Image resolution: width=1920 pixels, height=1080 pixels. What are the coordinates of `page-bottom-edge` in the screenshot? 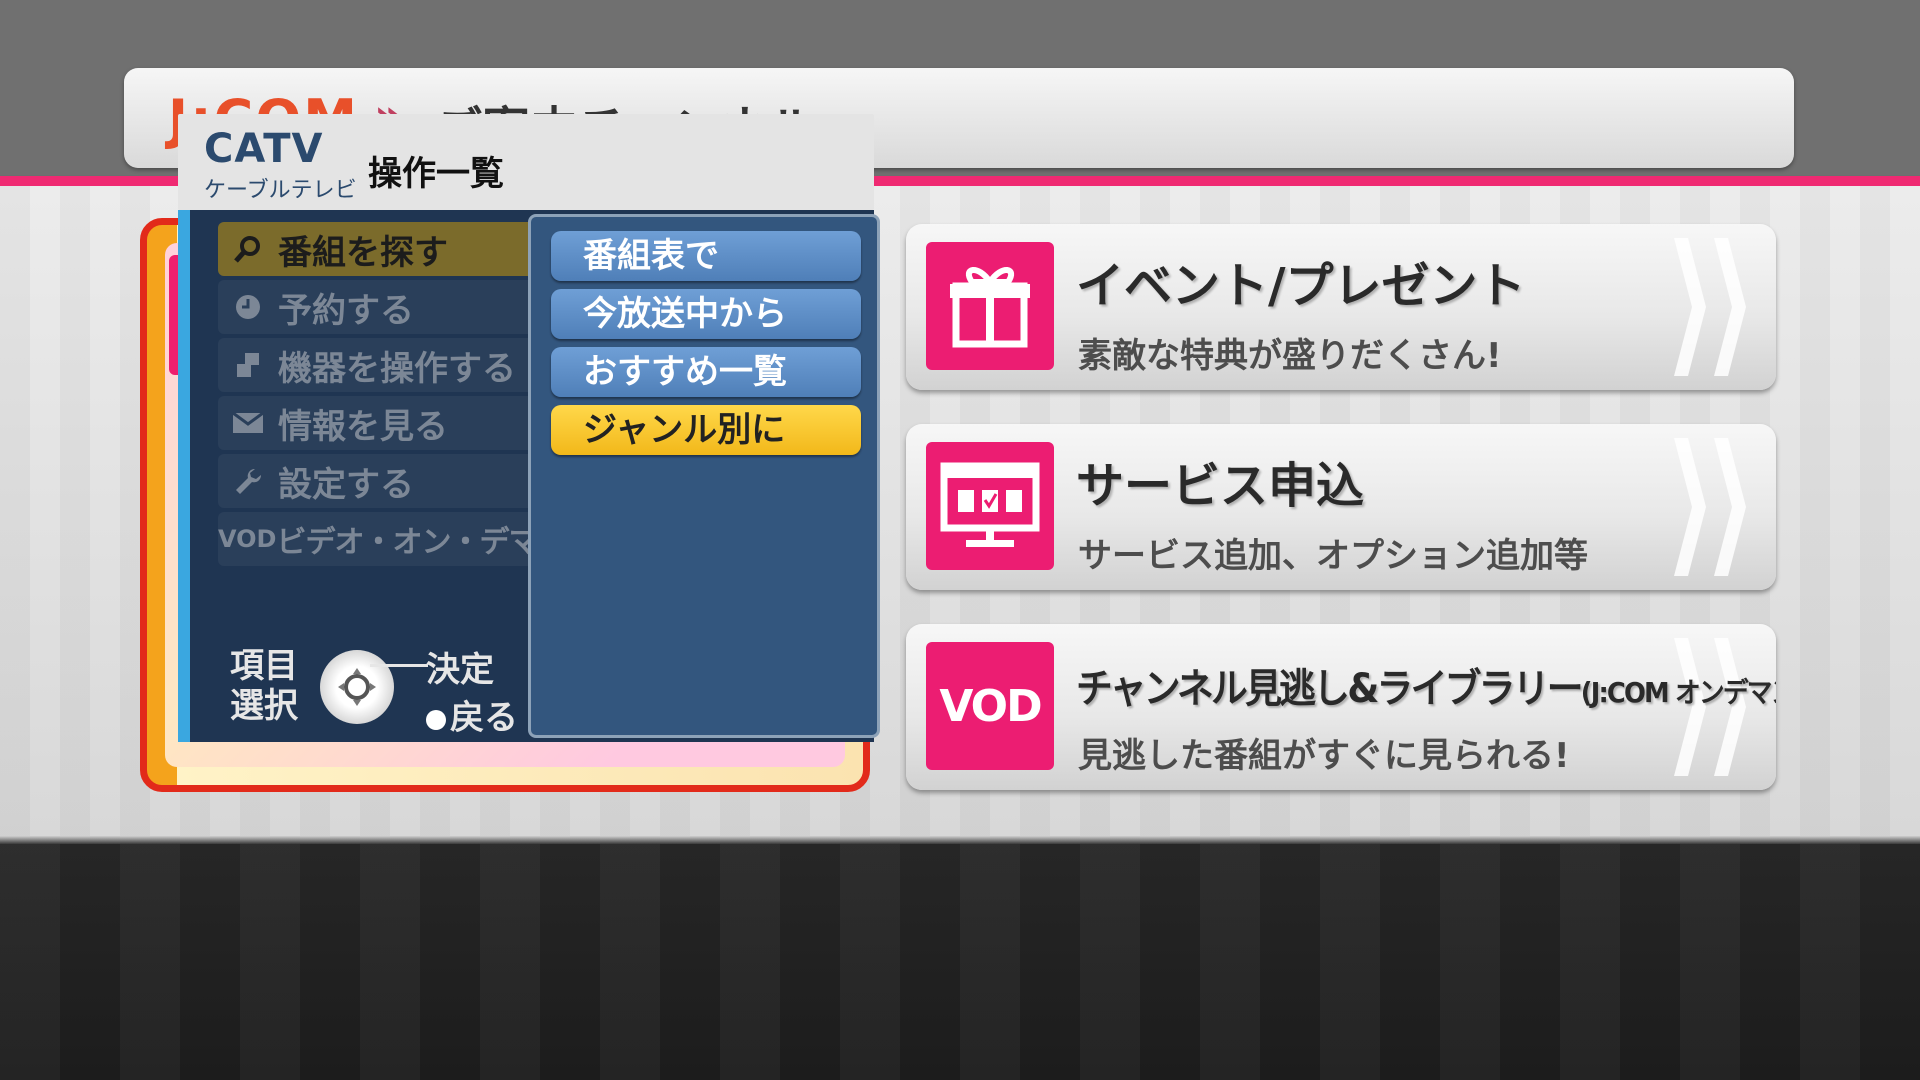 It's located at (960, 840).